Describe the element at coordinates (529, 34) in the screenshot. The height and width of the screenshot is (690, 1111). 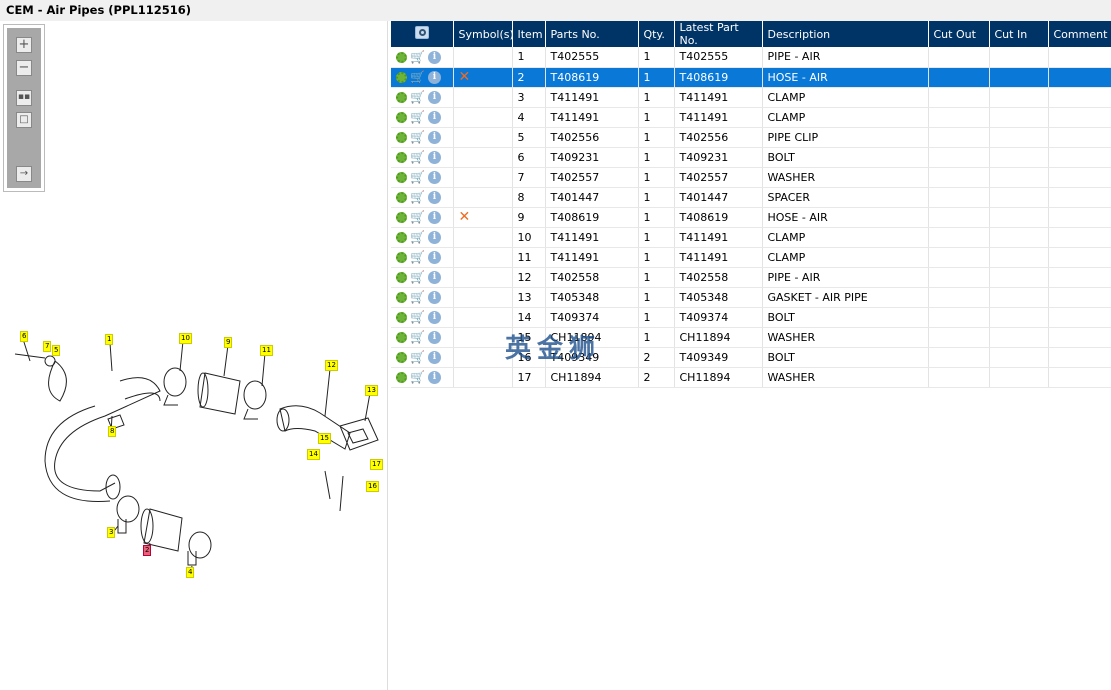
I see `column-header-item: Item` at that location.